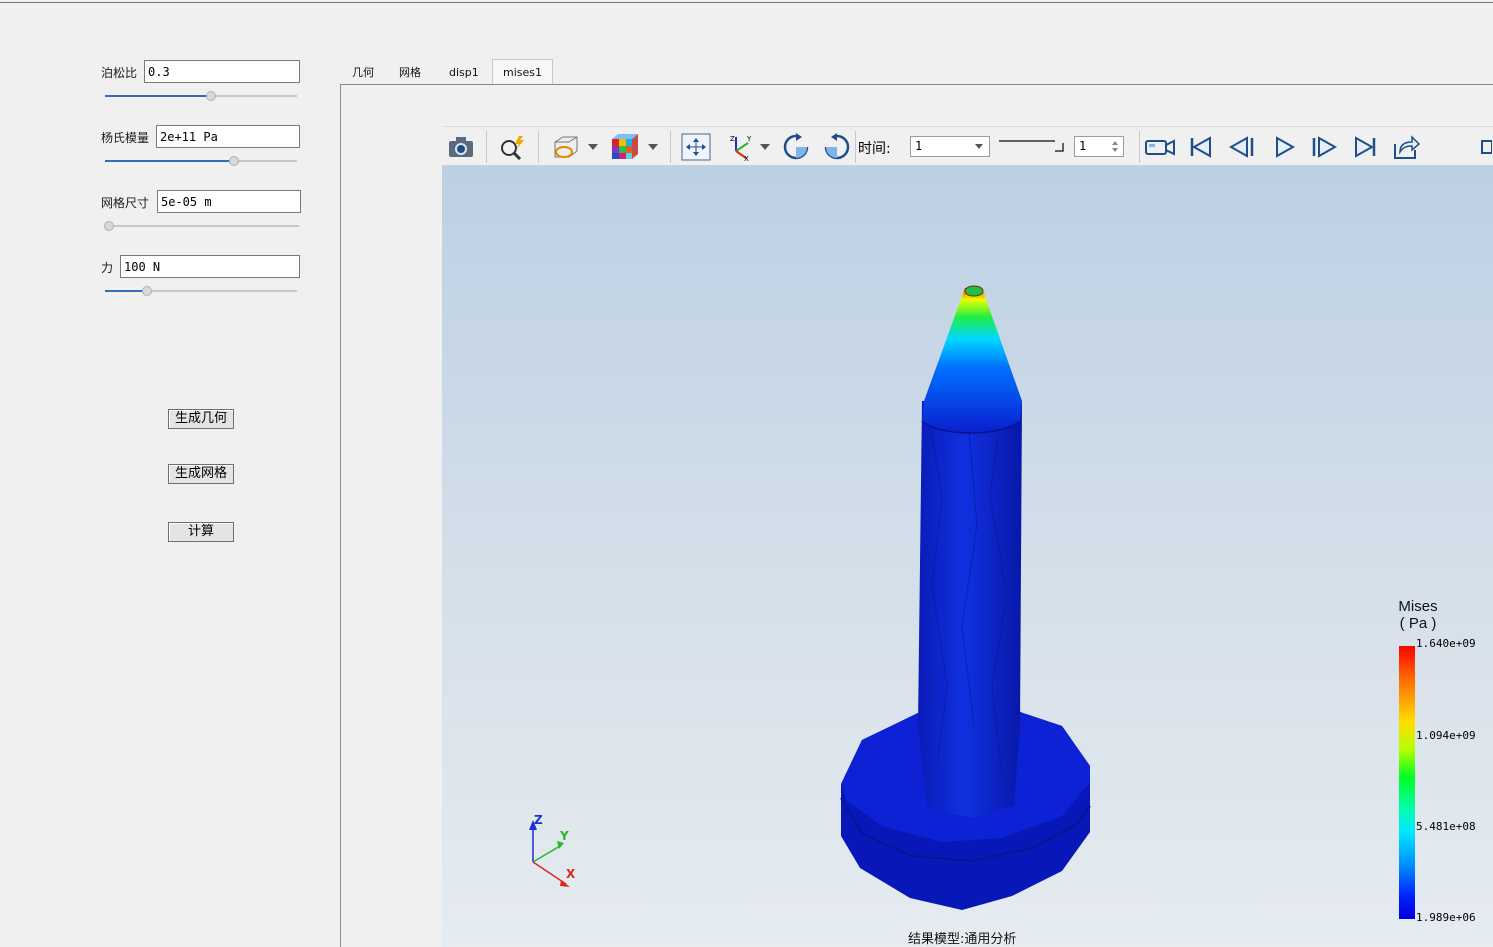 This screenshot has height=947, width=1493. I want to click on time-select: 1, so click(950, 146).